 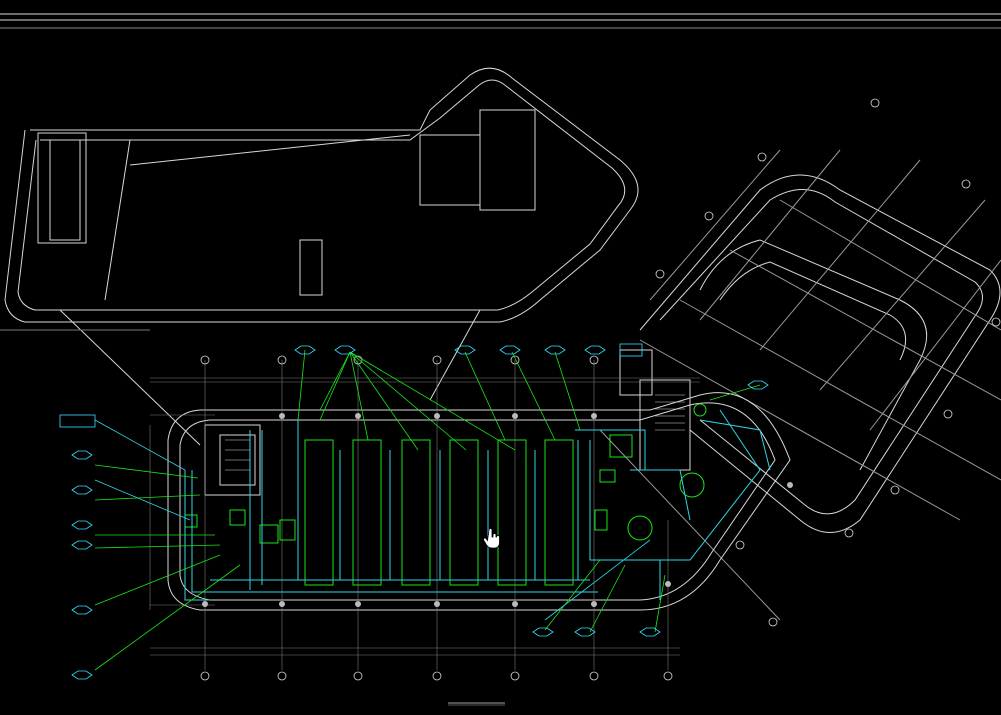 I want to click on drawing-title-block, so click(x=476, y=704).